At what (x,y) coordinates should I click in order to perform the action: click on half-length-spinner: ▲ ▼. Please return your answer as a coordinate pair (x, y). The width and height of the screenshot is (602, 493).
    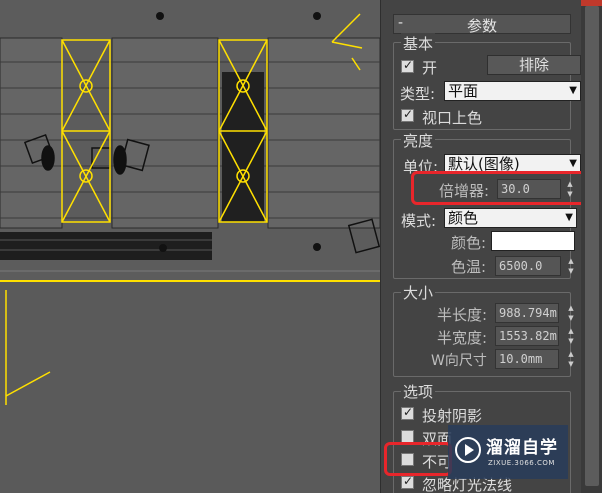
    Looking at the image, I should click on (571, 313).